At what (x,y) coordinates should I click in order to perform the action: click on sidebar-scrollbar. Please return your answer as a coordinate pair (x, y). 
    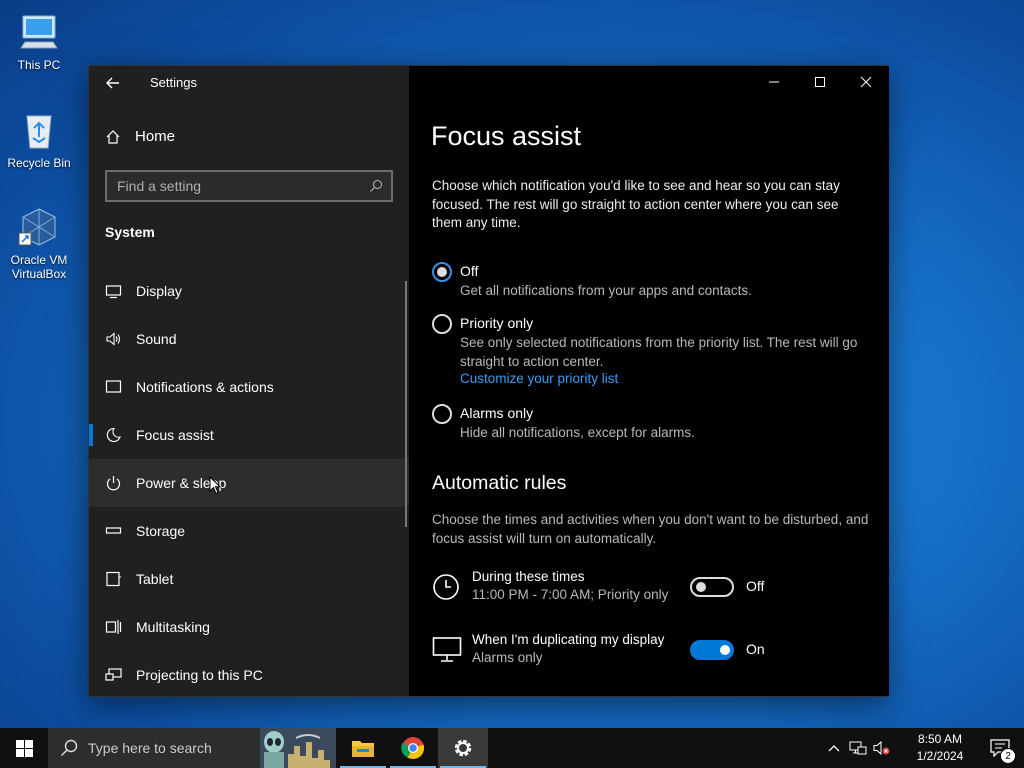
    Looking at the image, I should click on (406, 404).